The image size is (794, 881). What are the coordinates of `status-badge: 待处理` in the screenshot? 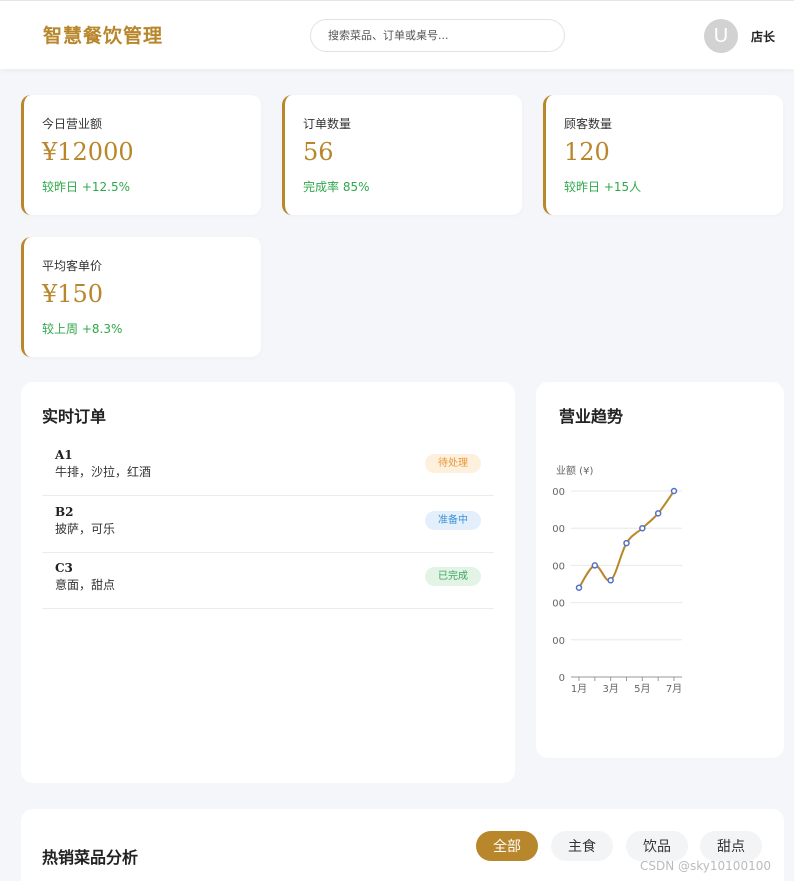 It's located at (453, 463).